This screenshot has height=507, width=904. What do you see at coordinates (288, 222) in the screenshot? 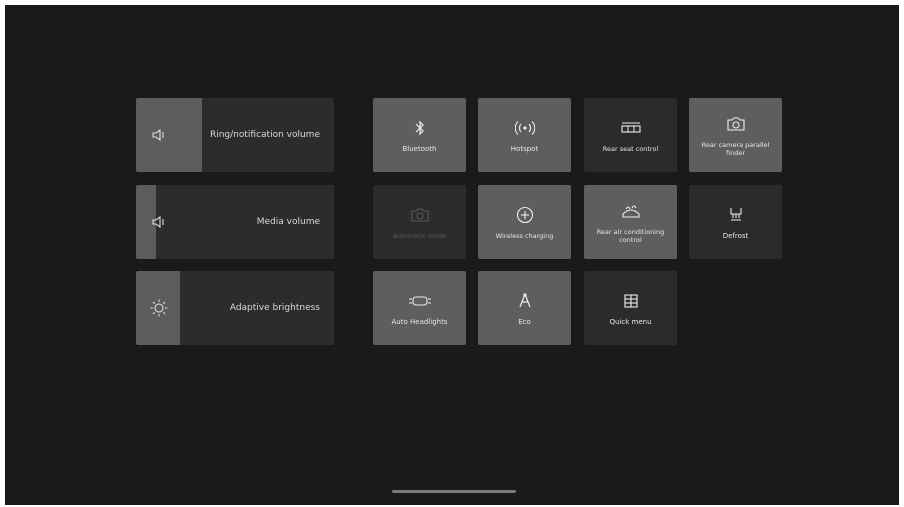
I see `media-volume-label: Media volume` at bounding box center [288, 222].